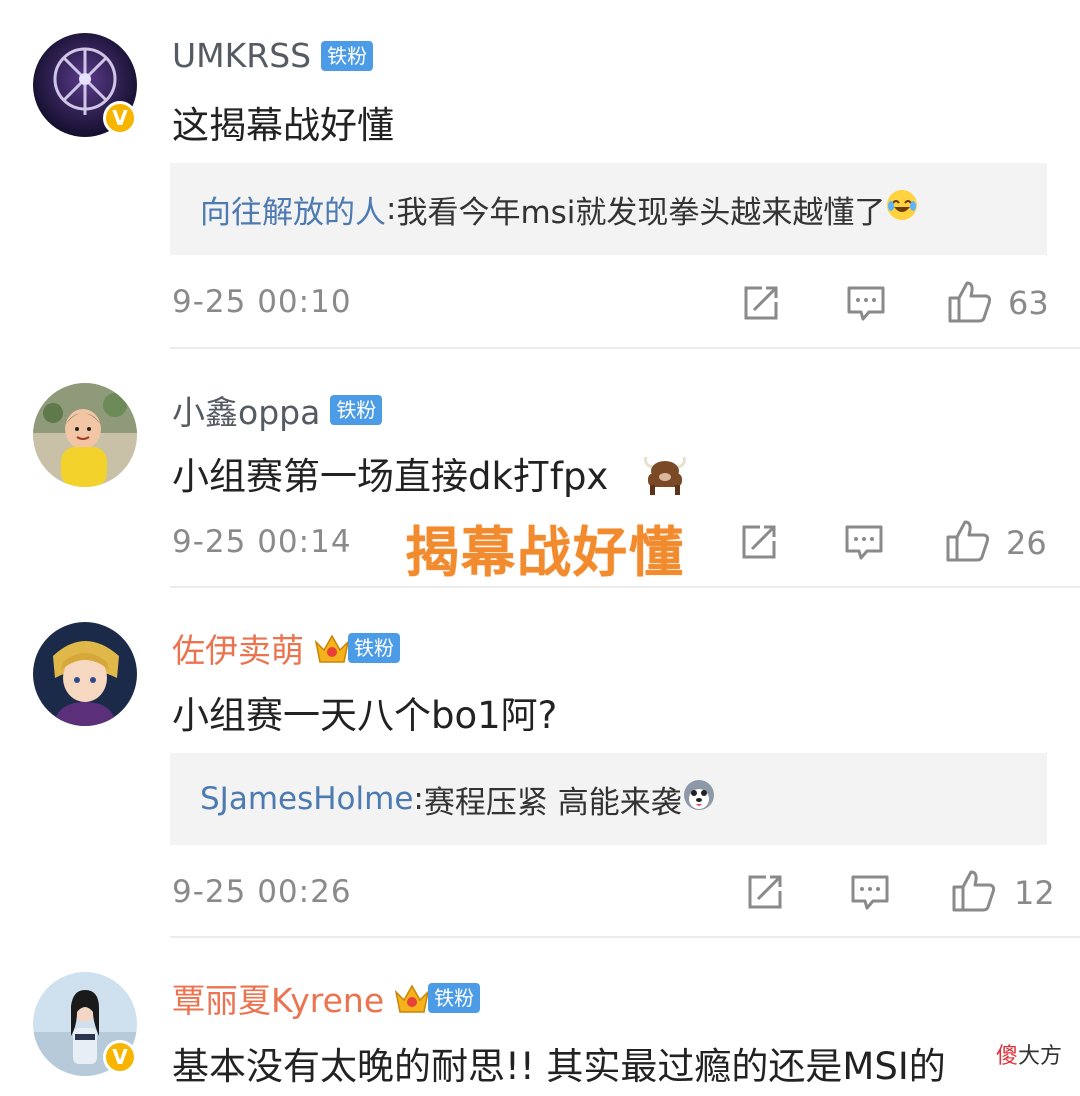 This screenshot has height=1096, width=1080. I want to click on reply-text: 我看今年msi就发现拳头越来越懂了, so click(641, 212).